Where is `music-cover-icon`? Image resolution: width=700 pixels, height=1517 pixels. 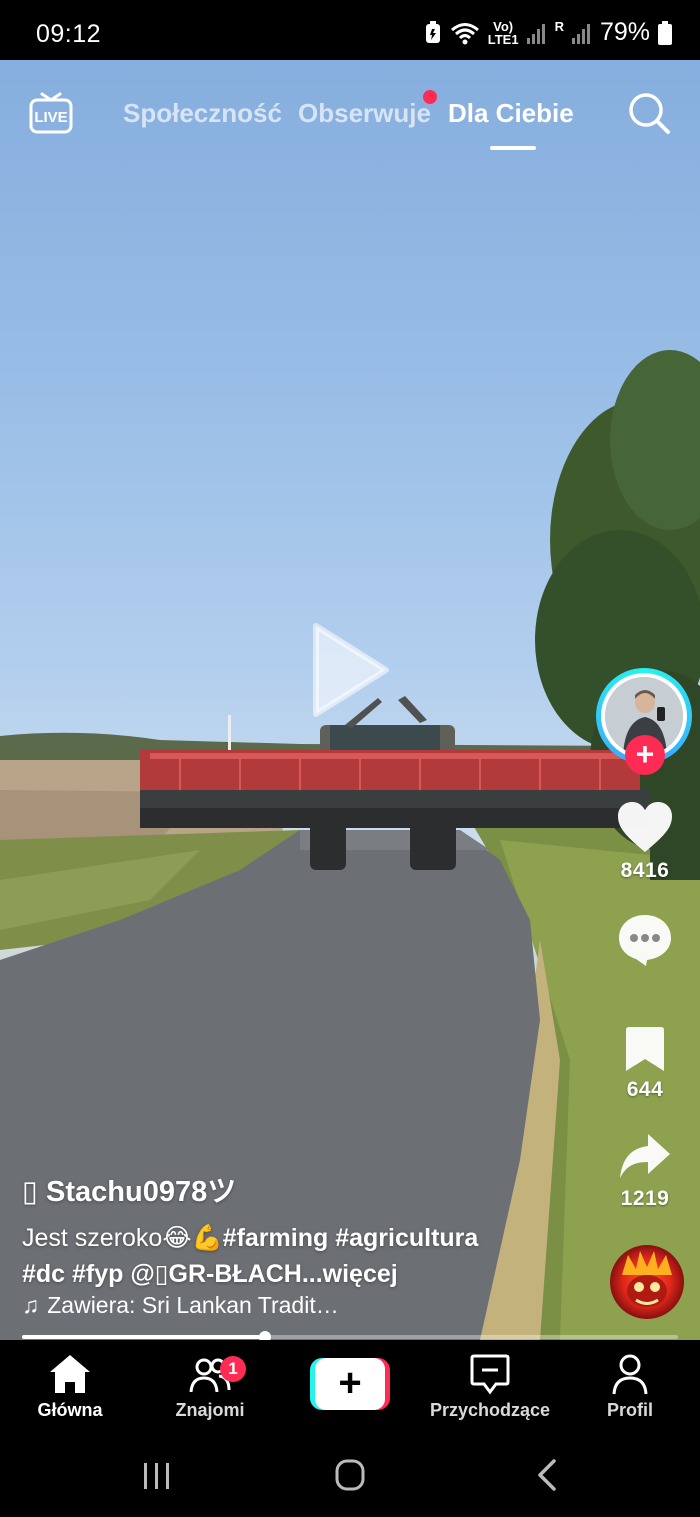 music-cover-icon is located at coordinates (647, 1279).